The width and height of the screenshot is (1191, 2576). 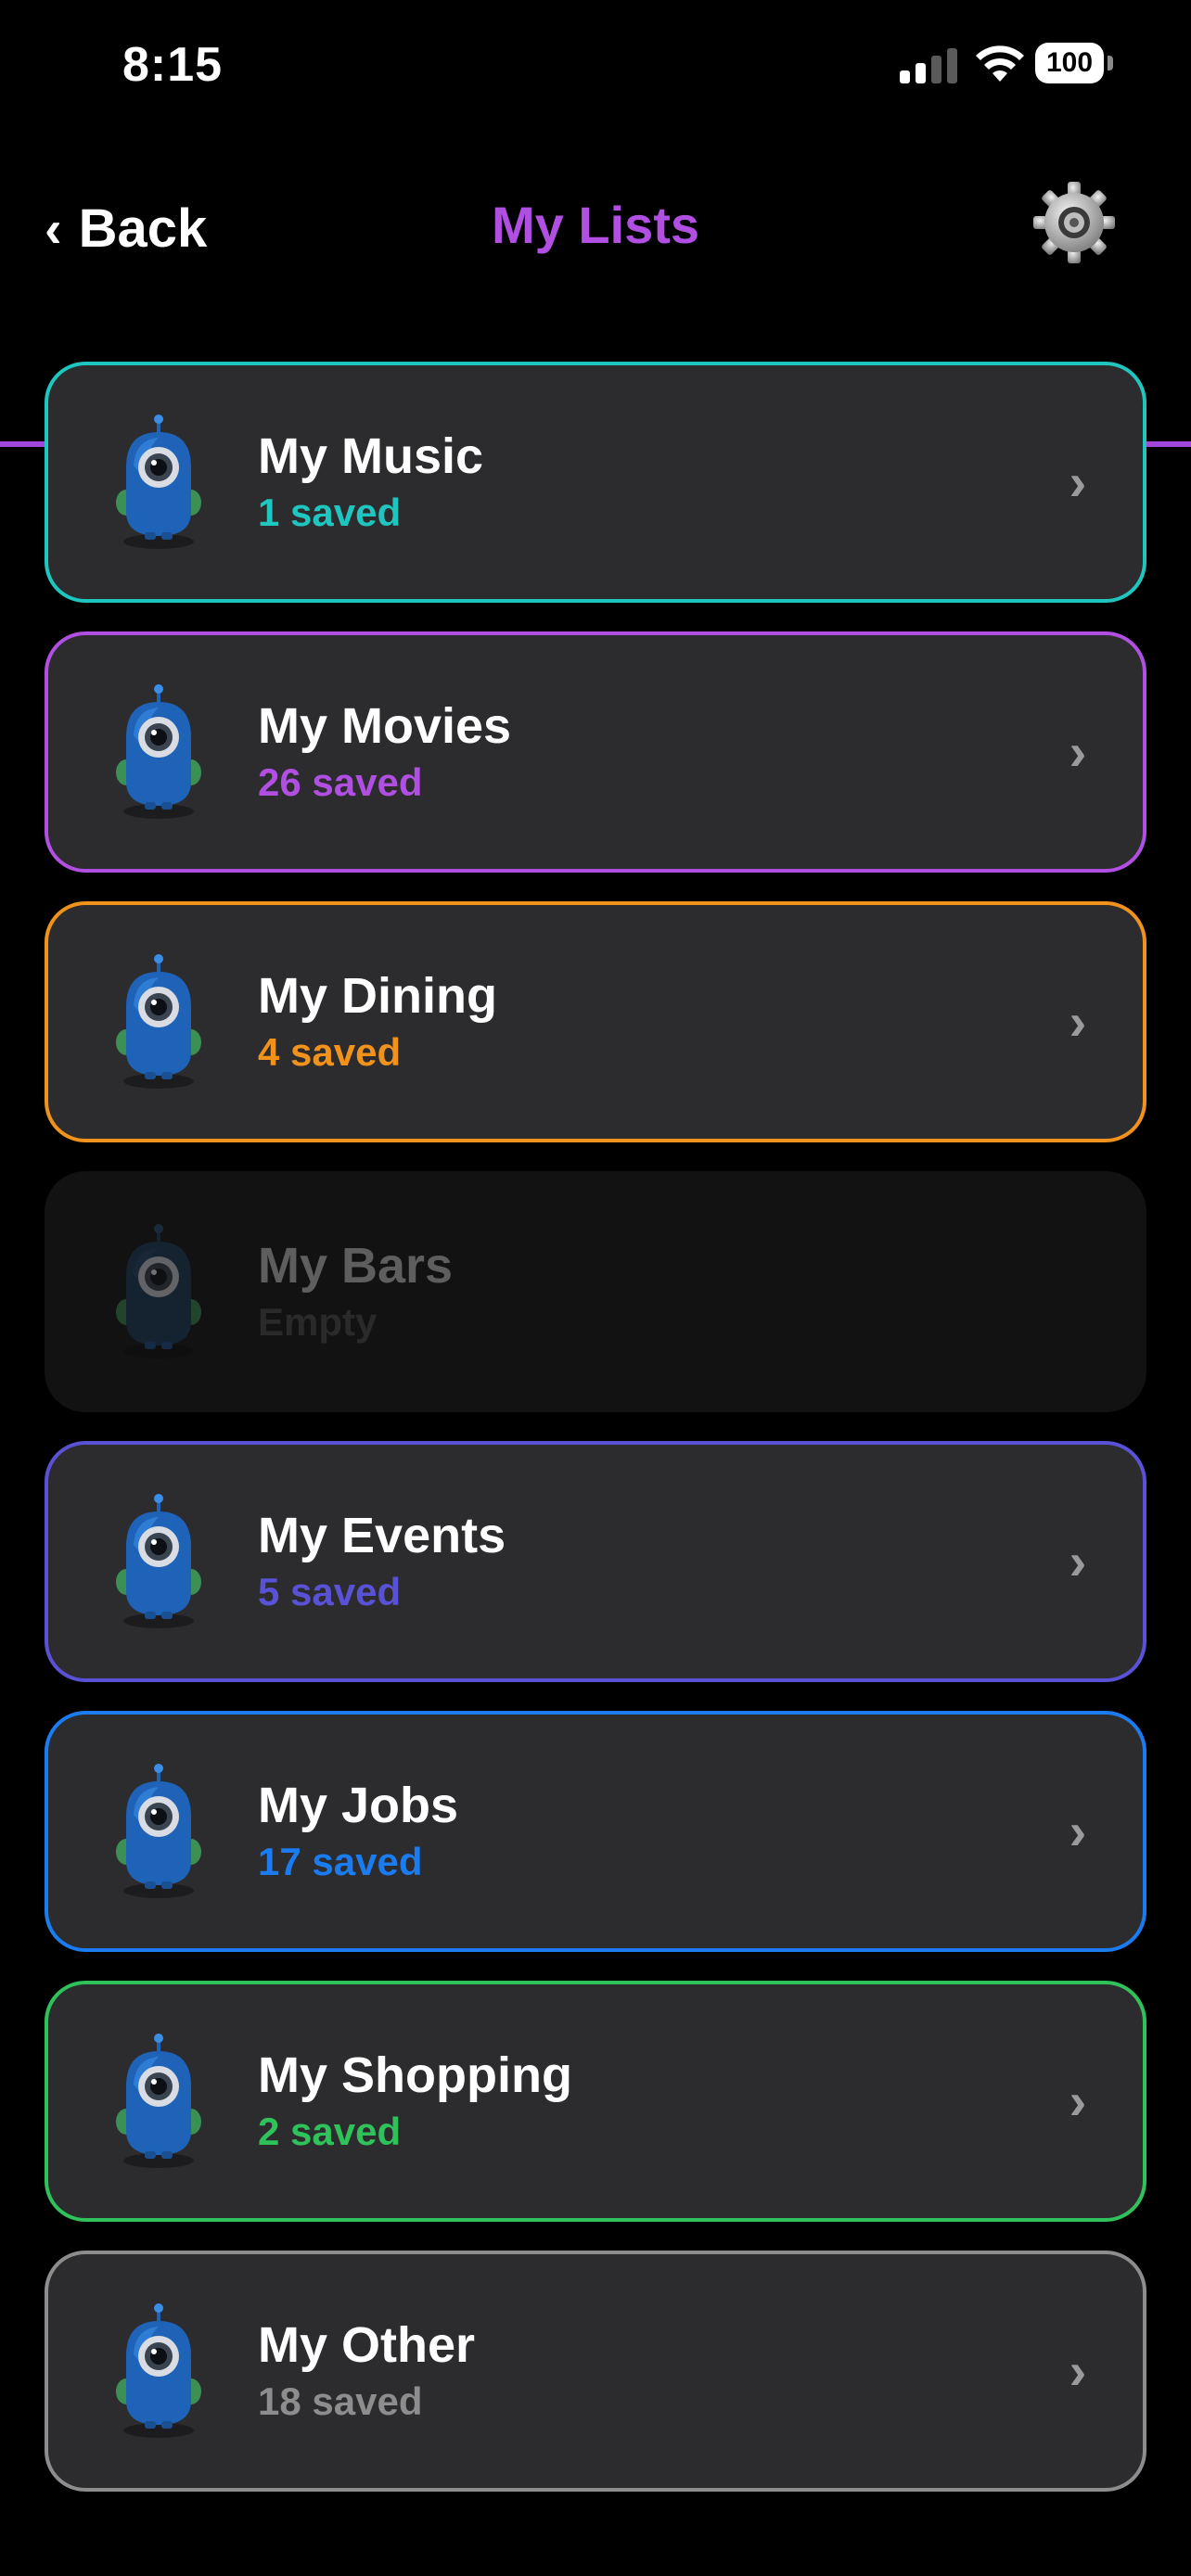 I want to click on list-card-my-events: My Events 5 saved ›, so click(x=595, y=1561).